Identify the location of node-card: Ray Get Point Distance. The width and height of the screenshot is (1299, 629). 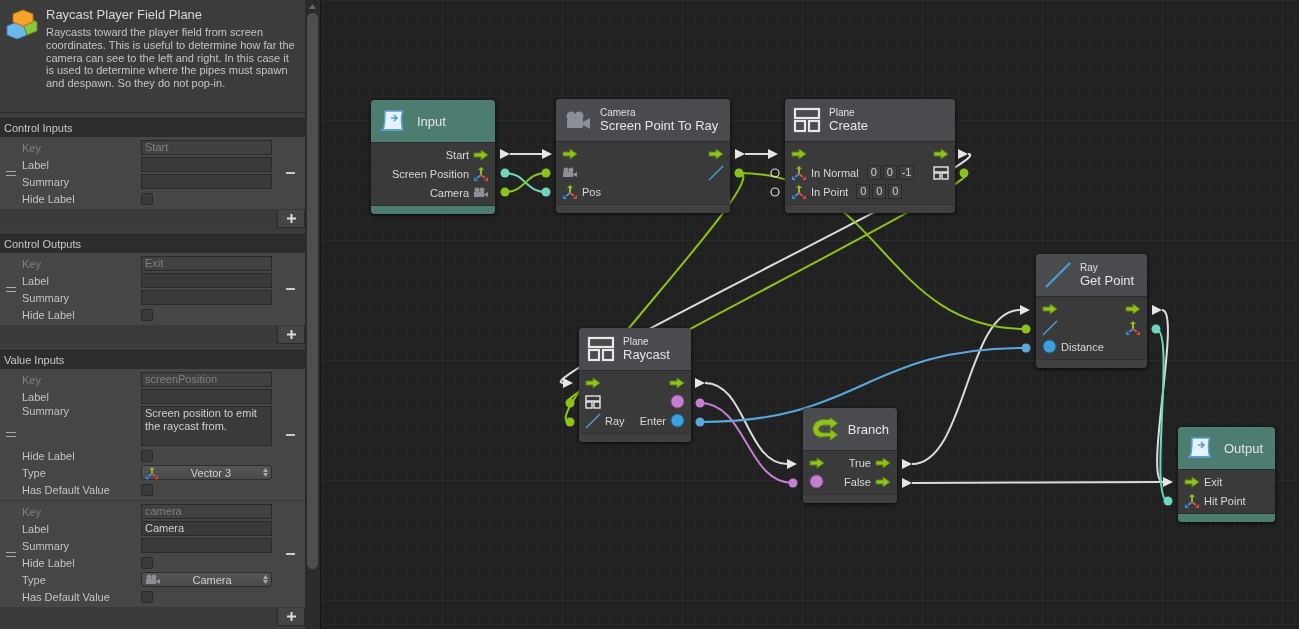
(1091, 311).